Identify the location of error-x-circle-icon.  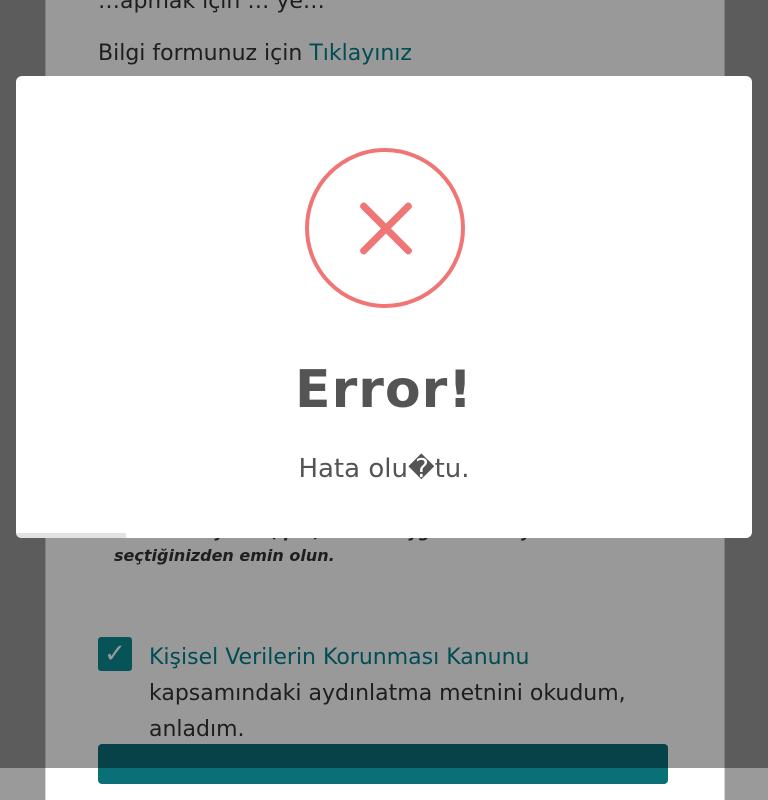
(385, 228).